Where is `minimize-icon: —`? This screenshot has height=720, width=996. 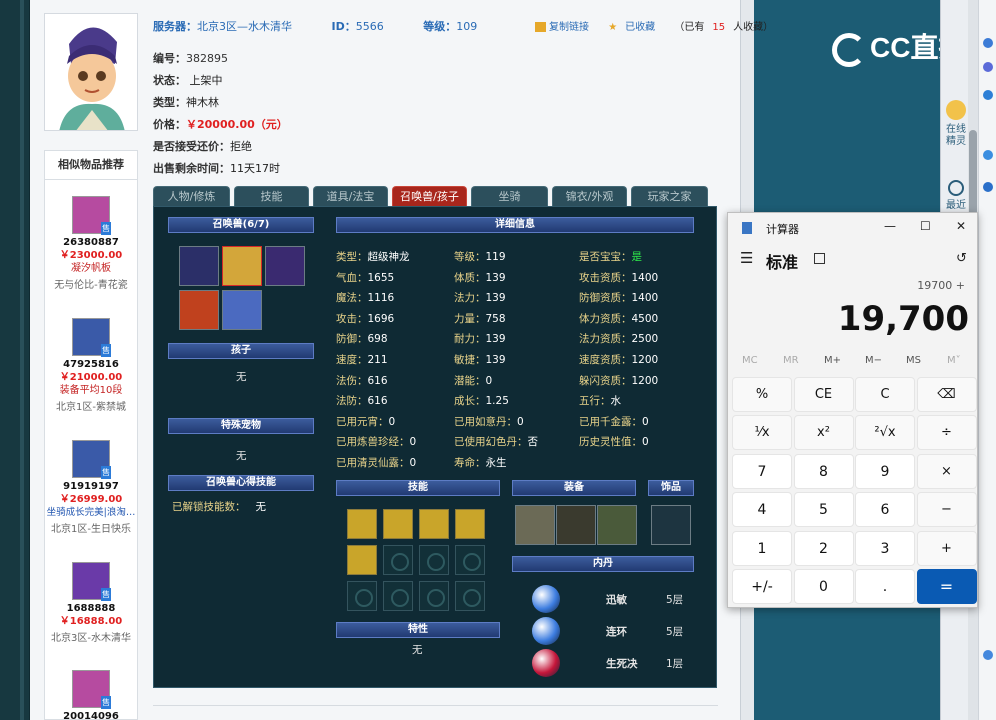
minimize-icon: — is located at coordinates (890, 226).